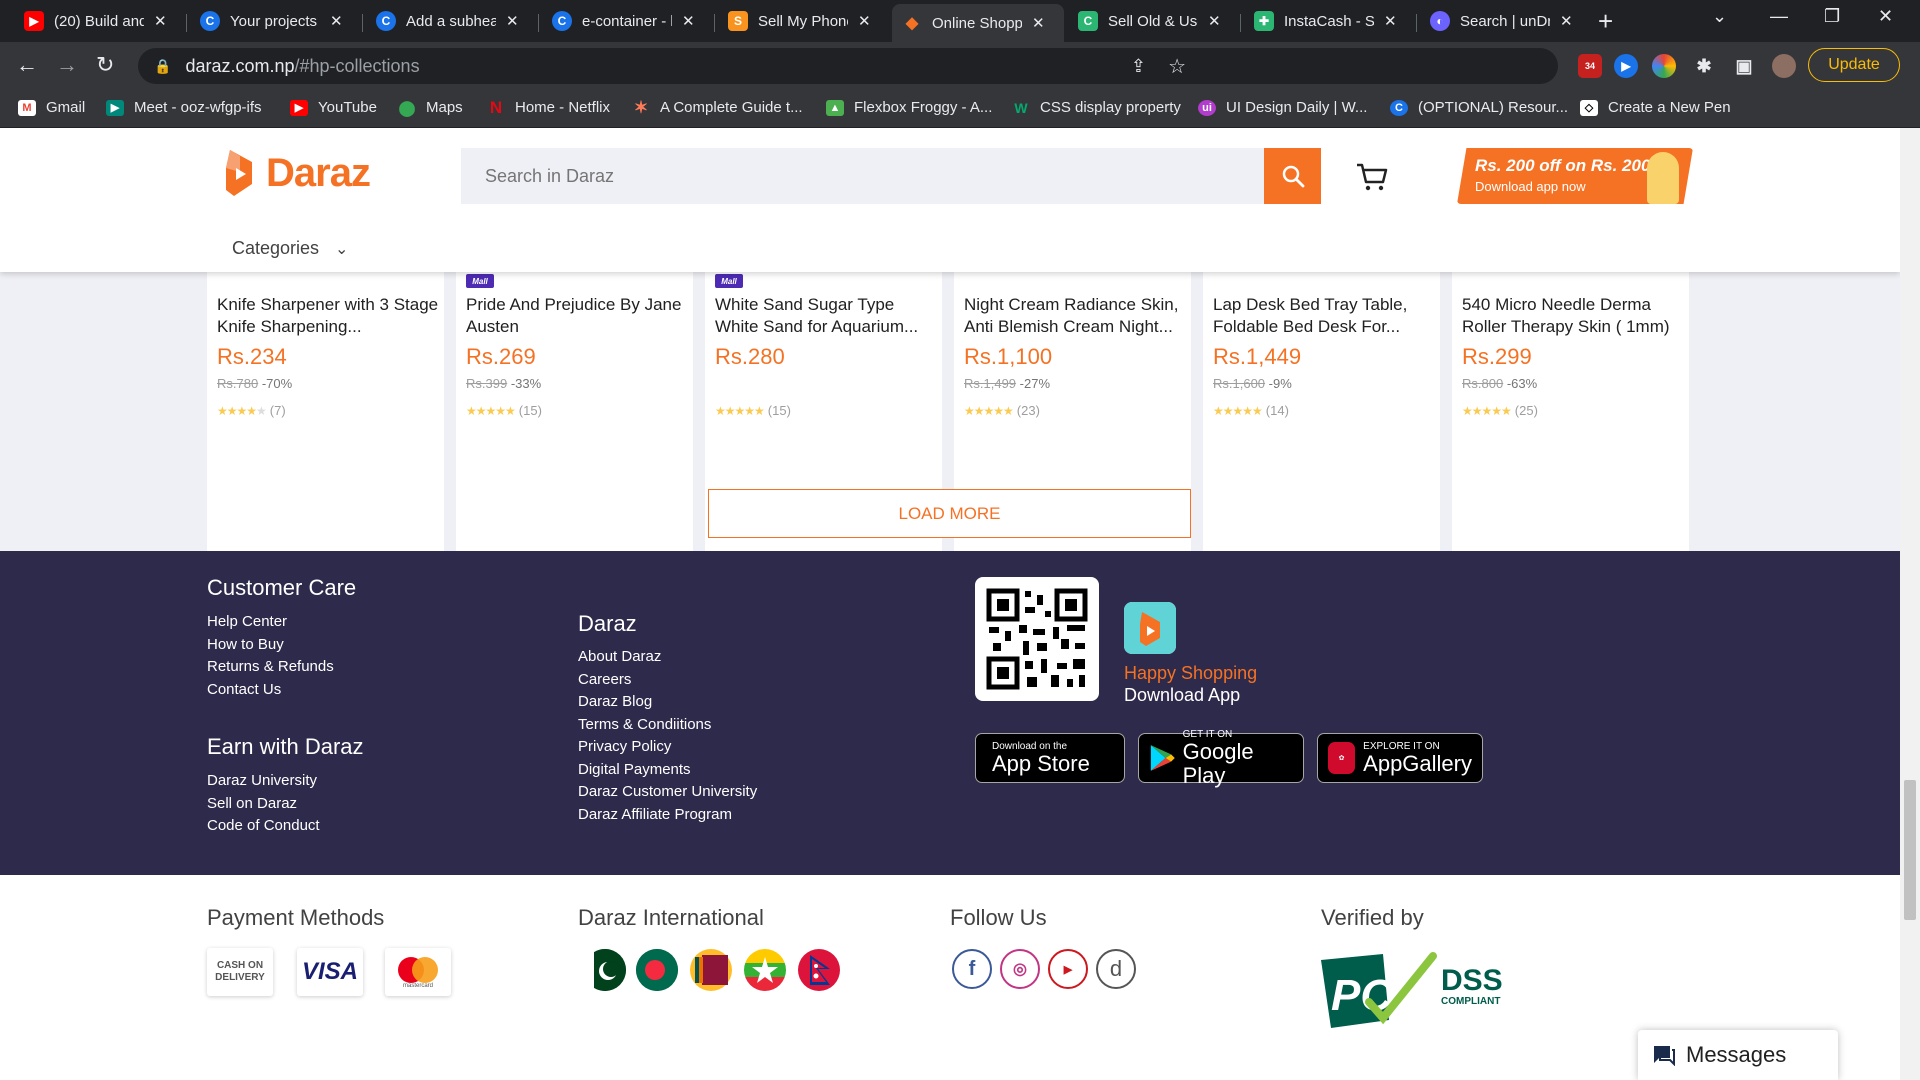  I want to click on restore-icon: ❐, so click(1832, 16).